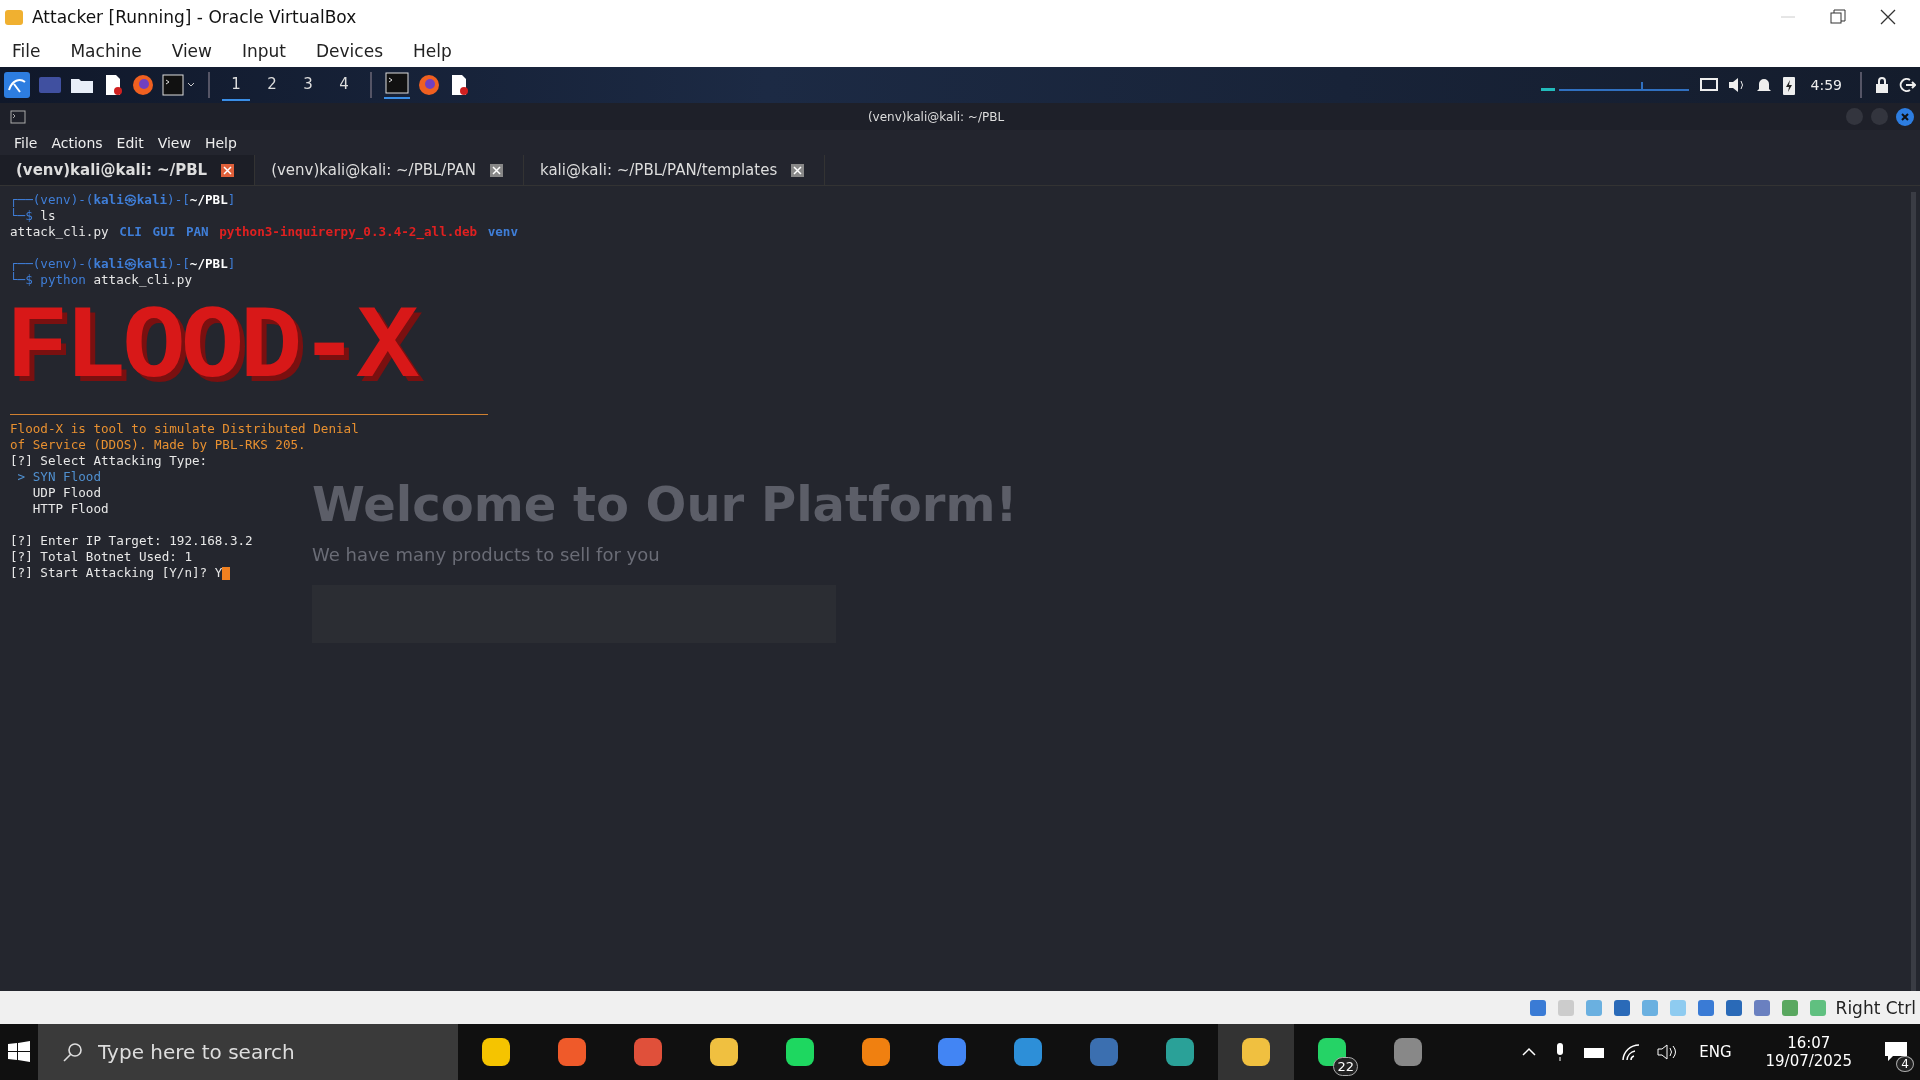 Image resolution: width=1920 pixels, height=1080 pixels. Describe the element at coordinates (116, 572) in the screenshot. I see `terminal-text: [?] Start Attacking [Y/n]? Y` at that location.